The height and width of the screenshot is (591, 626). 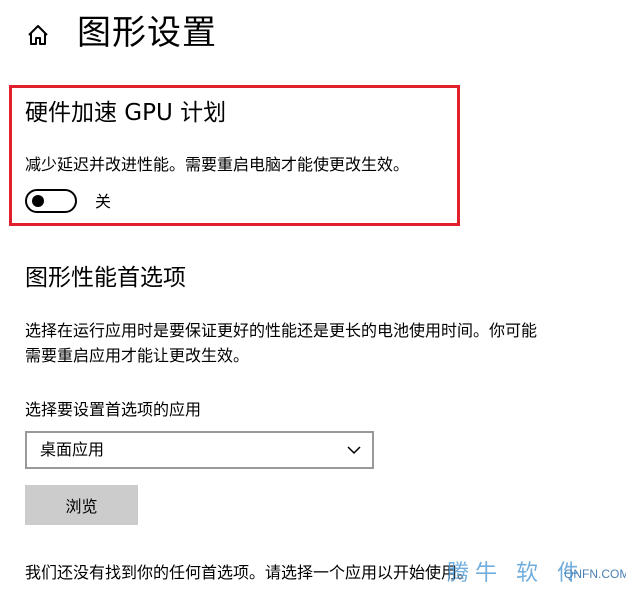 I want to click on browse-button: 浏览, so click(x=81, y=505).